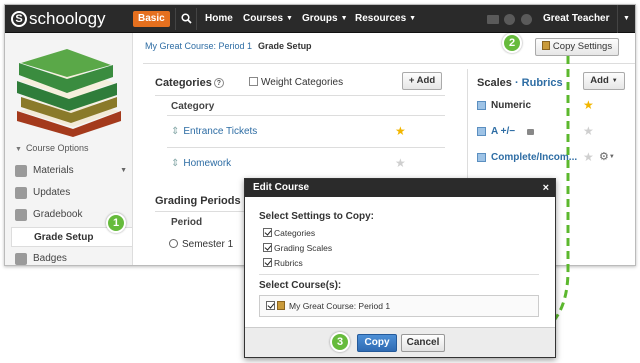 This screenshot has width=640, height=363. I want to click on step-badge-3: 3, so click(340, 342).